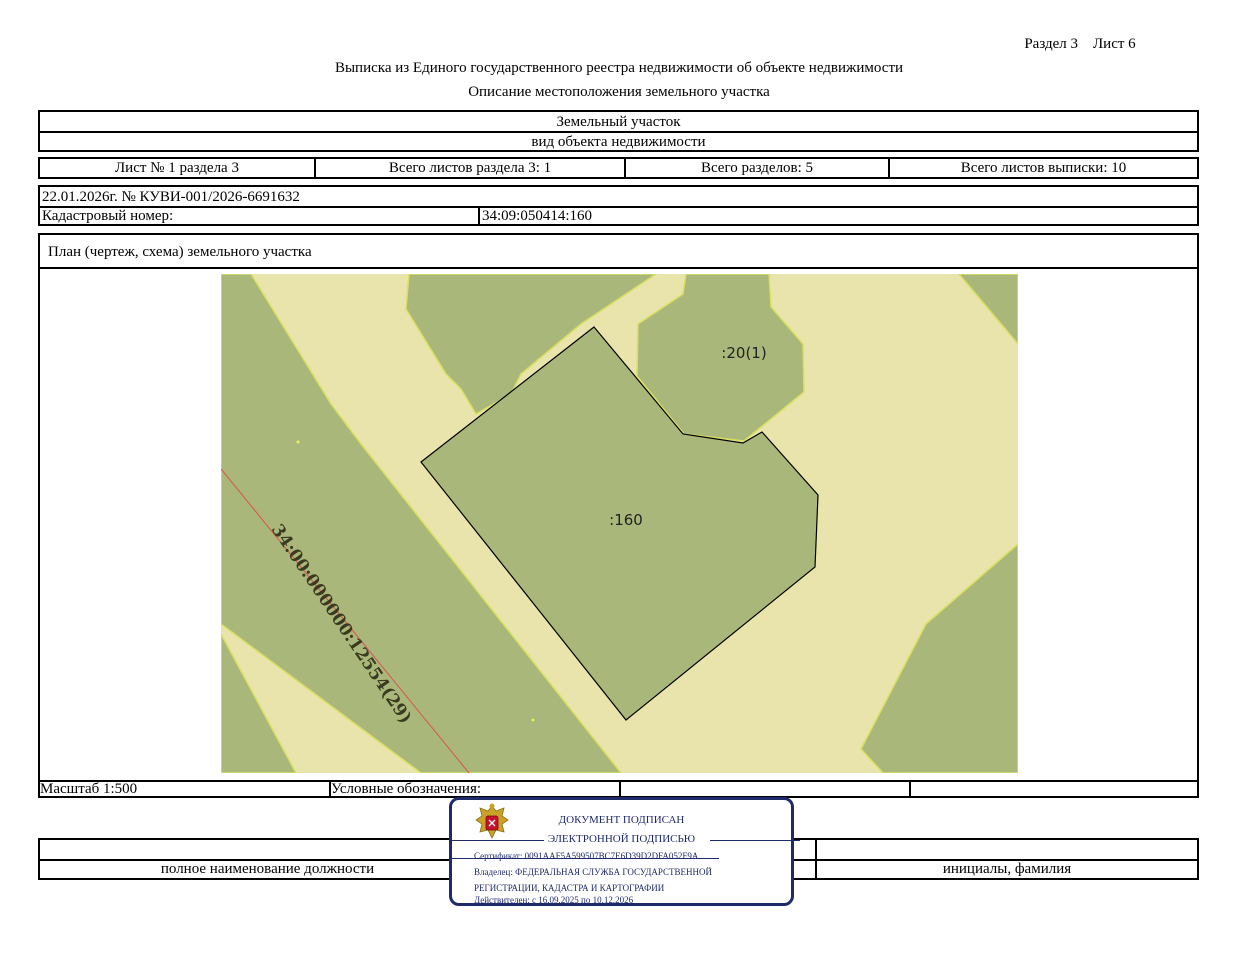 The image size is (1238, 957). What do you see at coordinates (470, 168) in the screenshot?
I see `total-sheets-section: Всего листов раздела 3: 1` at bounding box center [470, 168].